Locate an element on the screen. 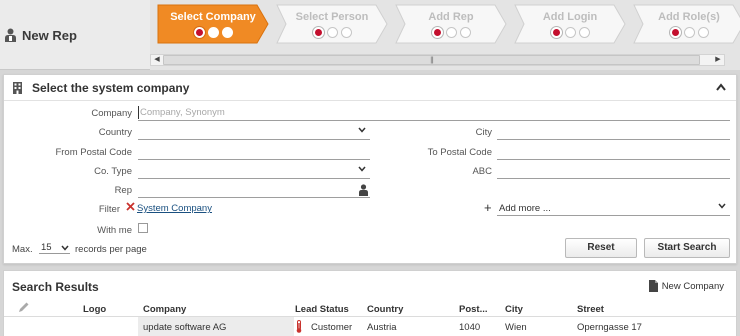 This screenshot has height=336, width=740. max-label: Max. is located at coordinates (22, 249).